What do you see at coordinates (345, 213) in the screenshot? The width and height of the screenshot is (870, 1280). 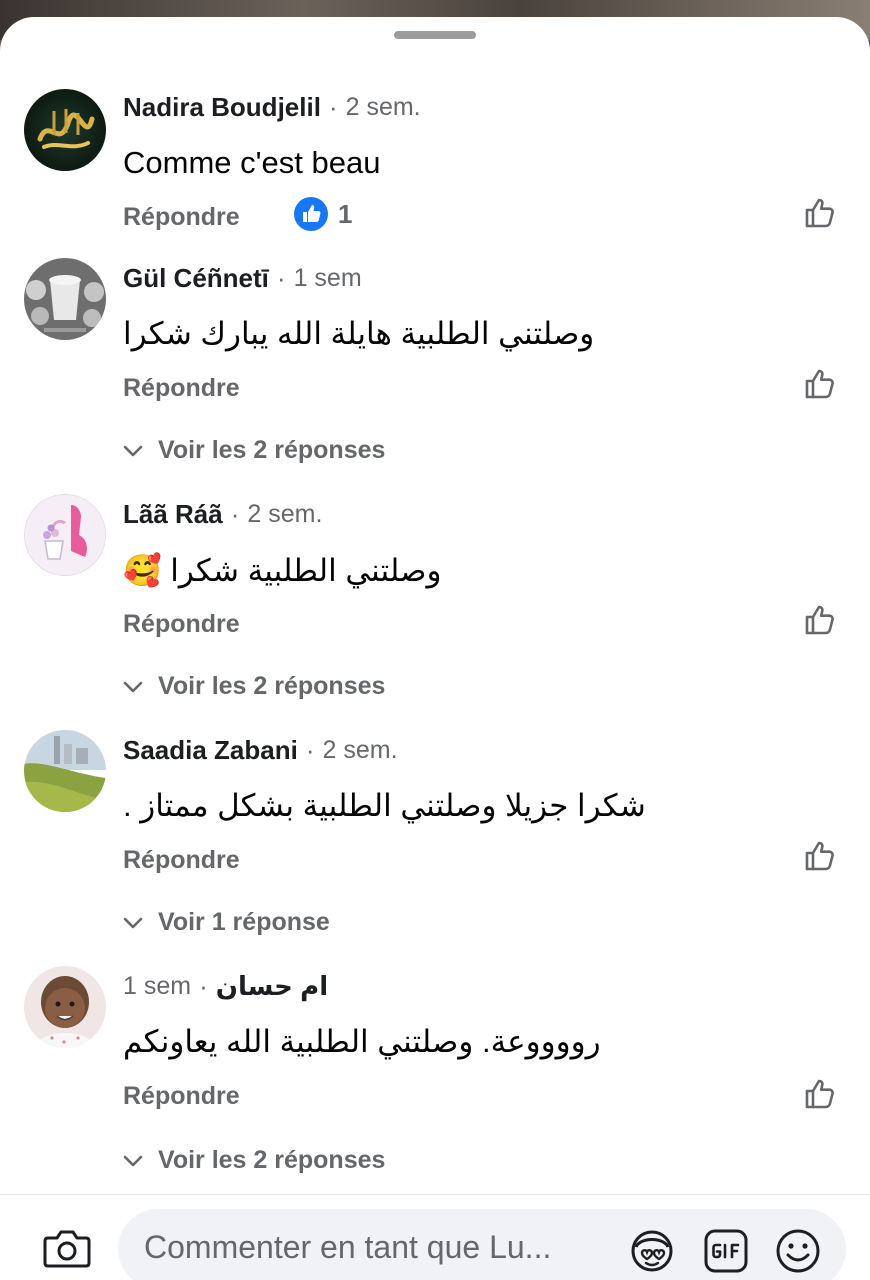 I see `reaction-count: 1` at bounding box center [345, 213].